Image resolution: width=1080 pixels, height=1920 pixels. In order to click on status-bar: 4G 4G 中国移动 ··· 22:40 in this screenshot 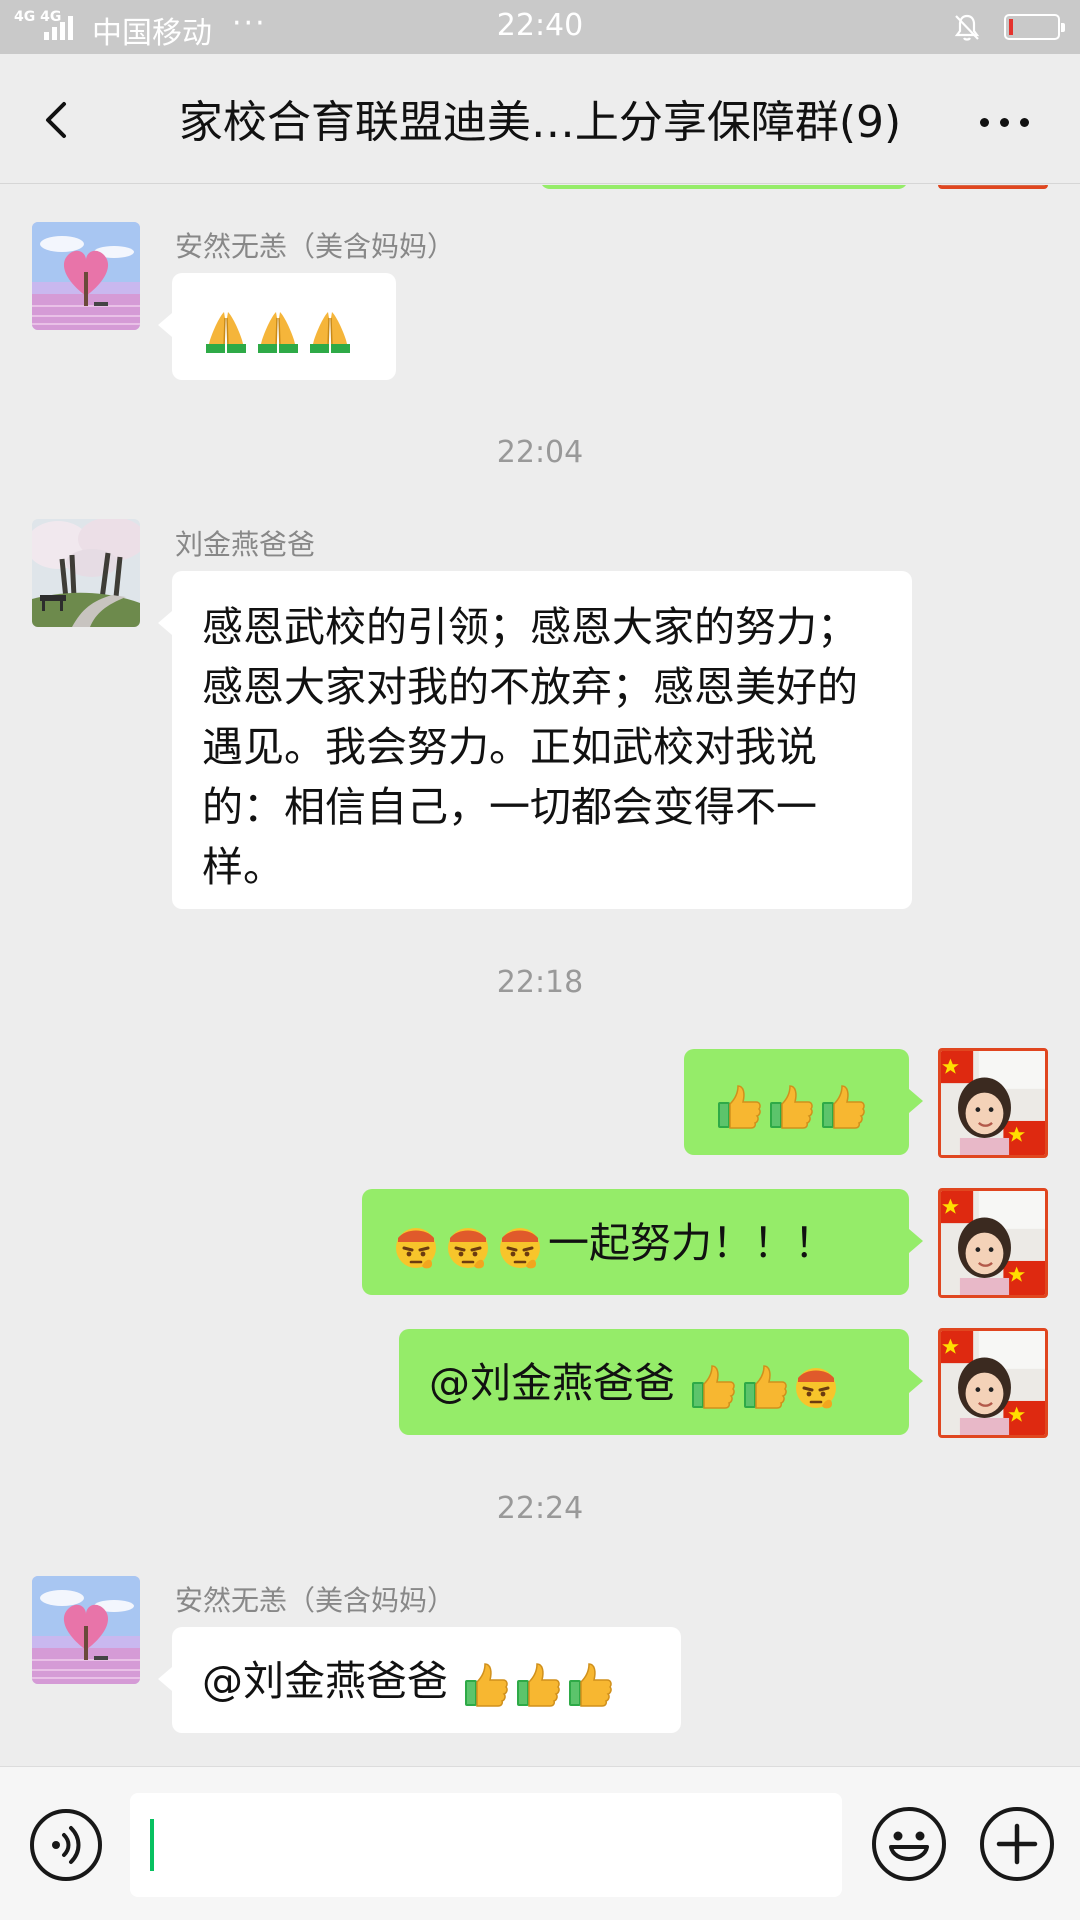, I will do `click(540, 27)`.